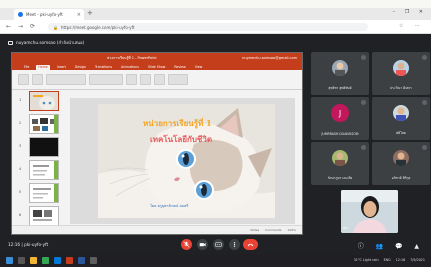 This screenshot has height=267, width=431. I want to click on window-controls: – ❐ ✕, so click(410, 12).